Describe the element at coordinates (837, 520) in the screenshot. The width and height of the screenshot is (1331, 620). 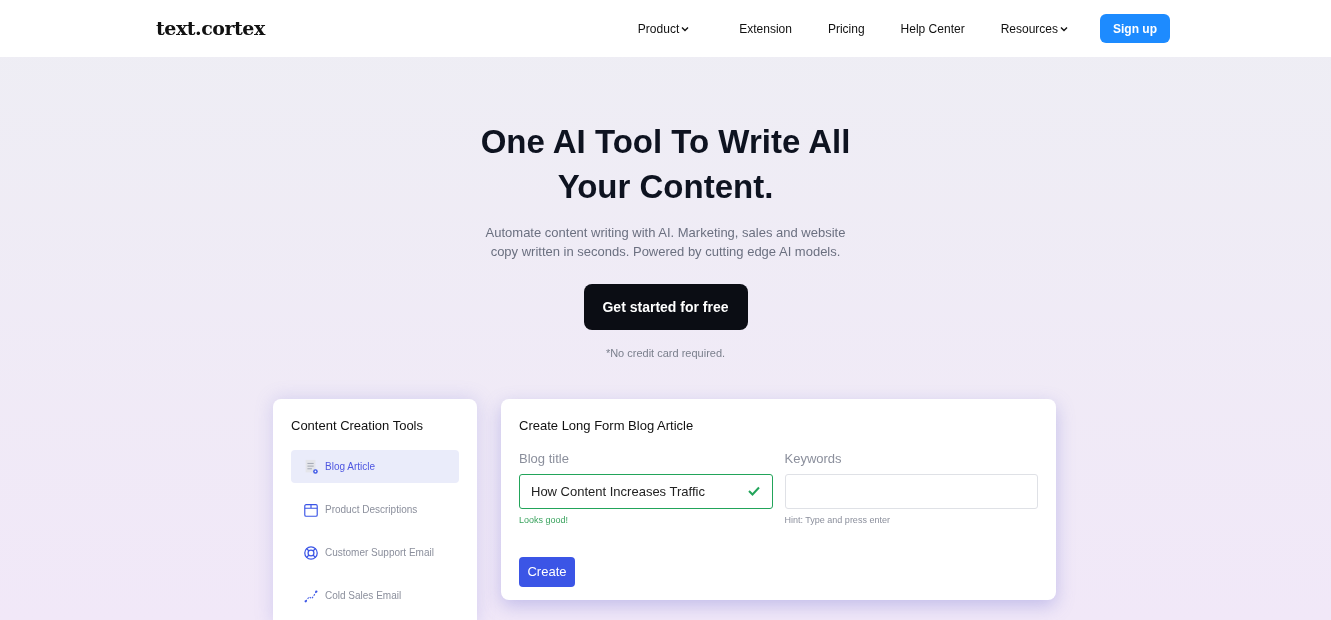
I see `field-hint: Hint: Type and press enter` at that location.